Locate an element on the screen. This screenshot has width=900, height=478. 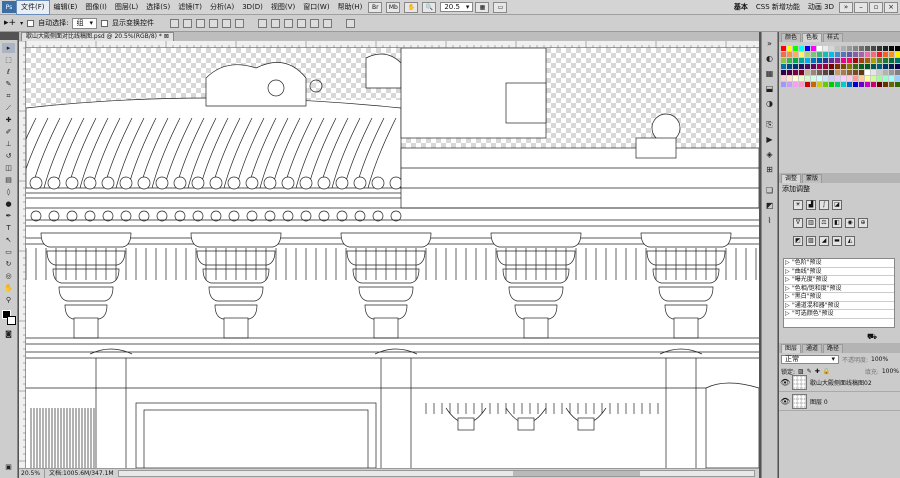
blend-mode-dropdown: 正常 ▾ is located at coordinates (810, 359).